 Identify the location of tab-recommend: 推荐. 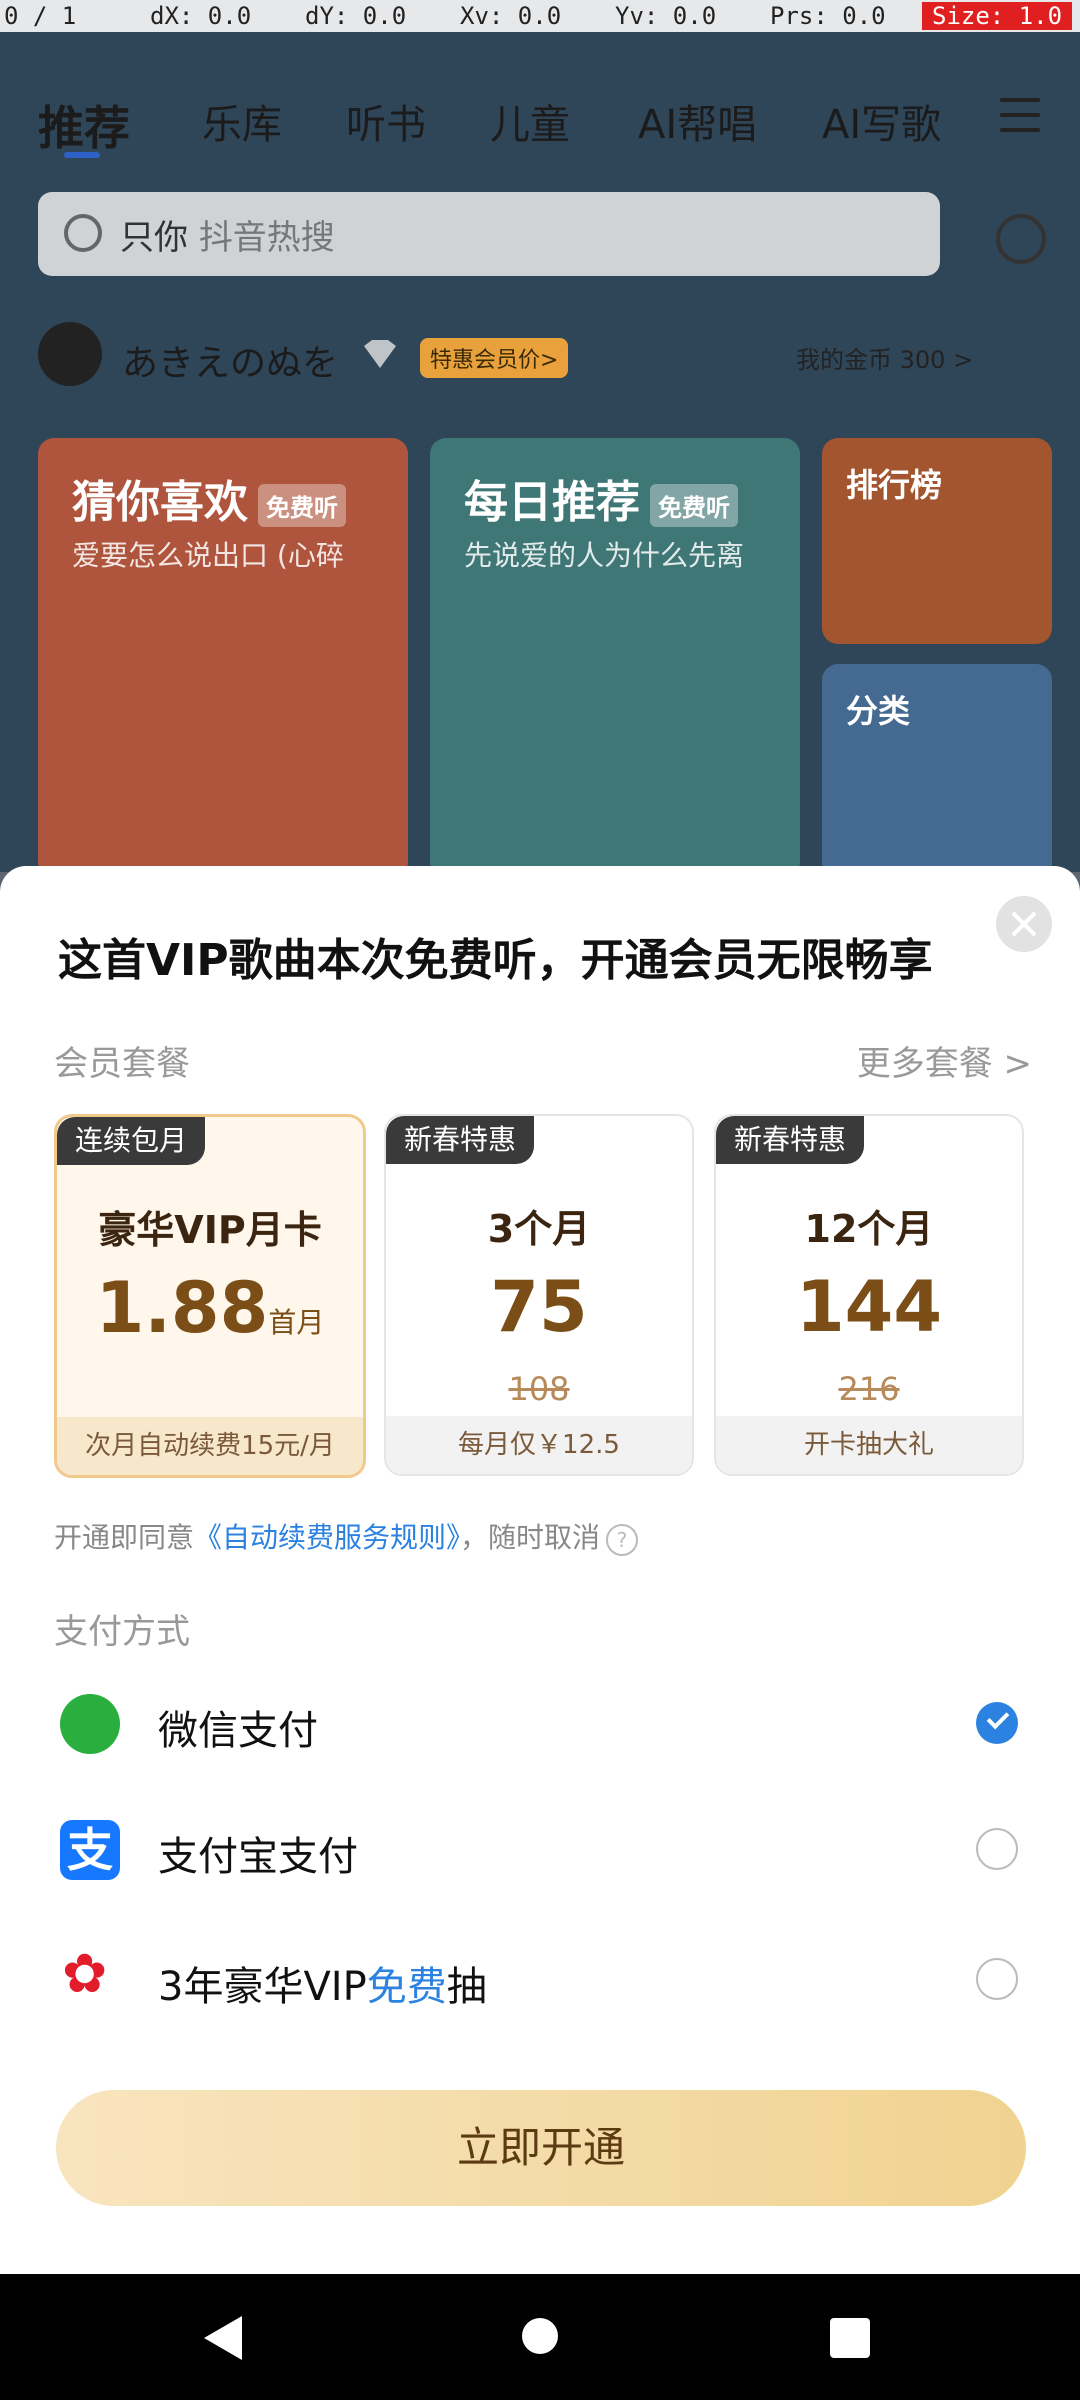
(84, 125).